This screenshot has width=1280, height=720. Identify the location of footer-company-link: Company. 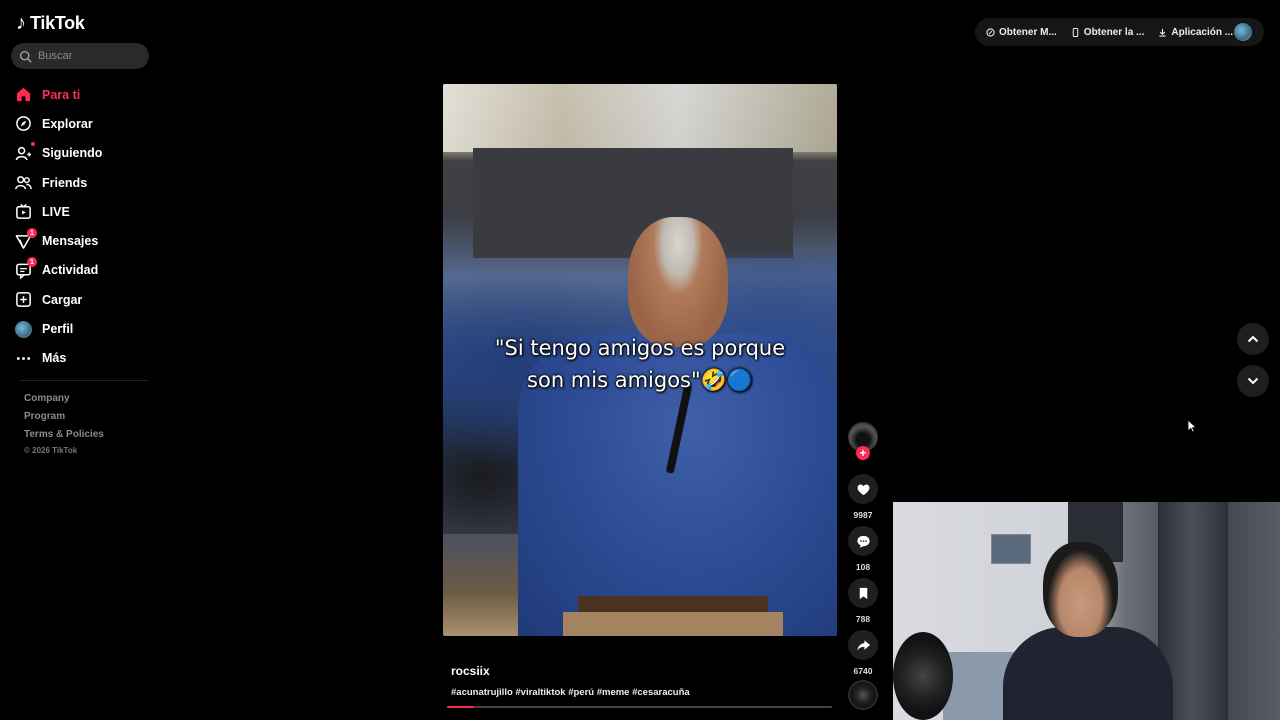
(64, 399).